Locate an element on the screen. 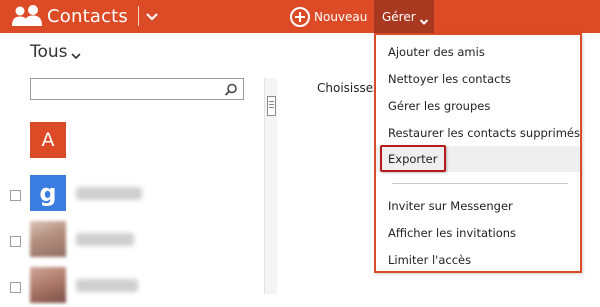  app-brand: Contacts is located at coordinates (85, 16).